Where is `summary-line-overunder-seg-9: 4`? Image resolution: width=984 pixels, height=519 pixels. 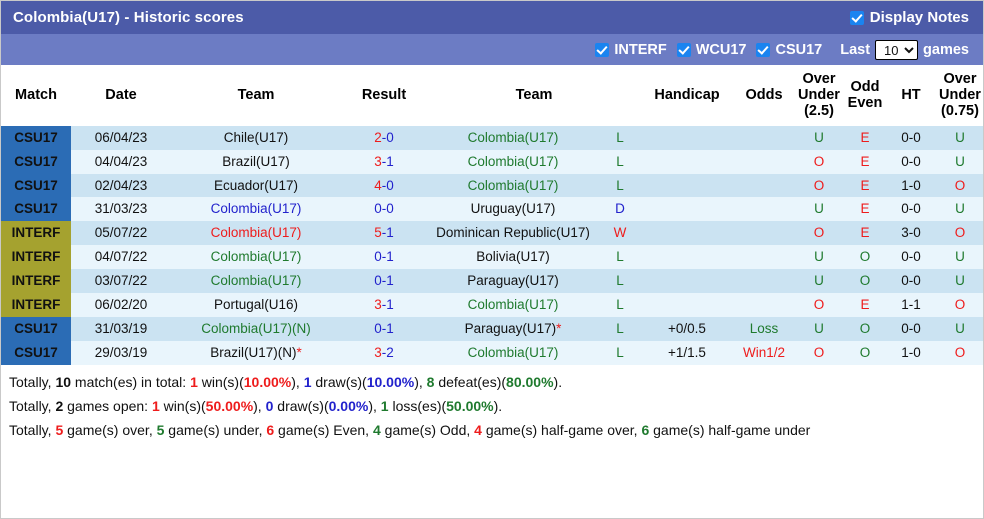 summary-line-overunder-seg-9: 4 is located at coordinates (478, 430).